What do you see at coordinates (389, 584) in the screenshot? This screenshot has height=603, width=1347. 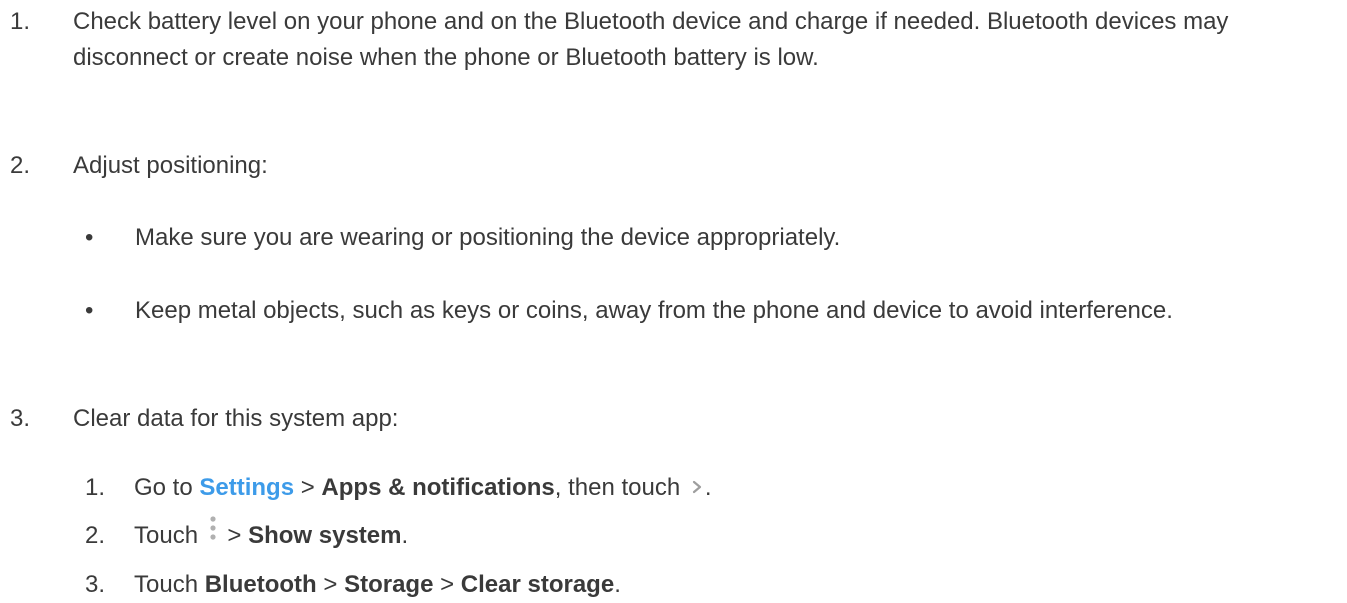 I see `storage-label: Storage` at bounding box center [389, 584].